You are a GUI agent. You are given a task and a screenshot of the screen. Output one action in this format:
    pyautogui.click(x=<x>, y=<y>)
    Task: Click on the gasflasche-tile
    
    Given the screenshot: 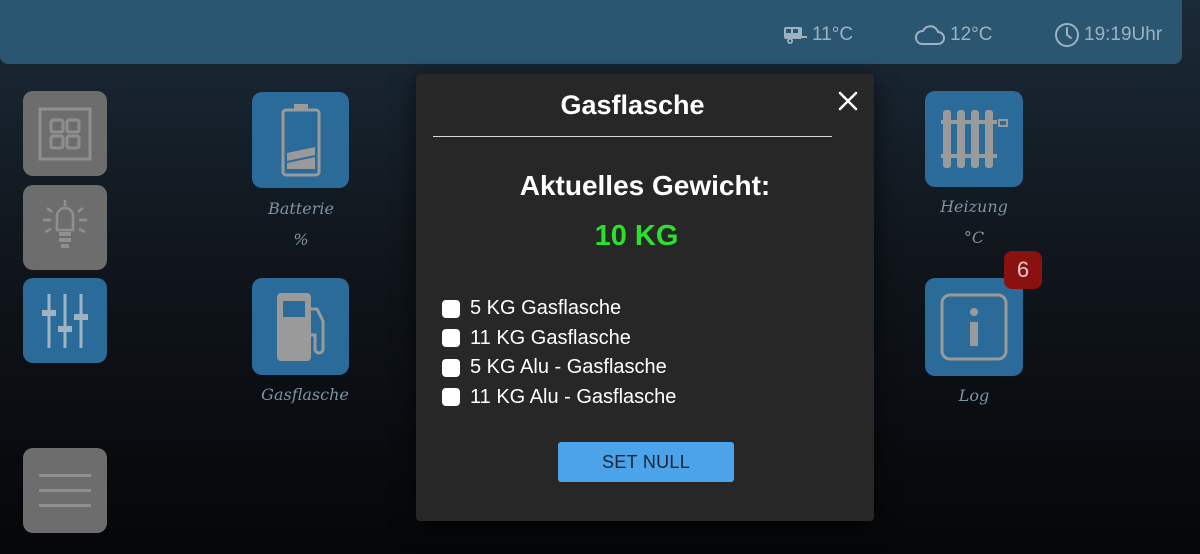 What is the action you would take?
    pyautogui.click(x=300, y=326)
    